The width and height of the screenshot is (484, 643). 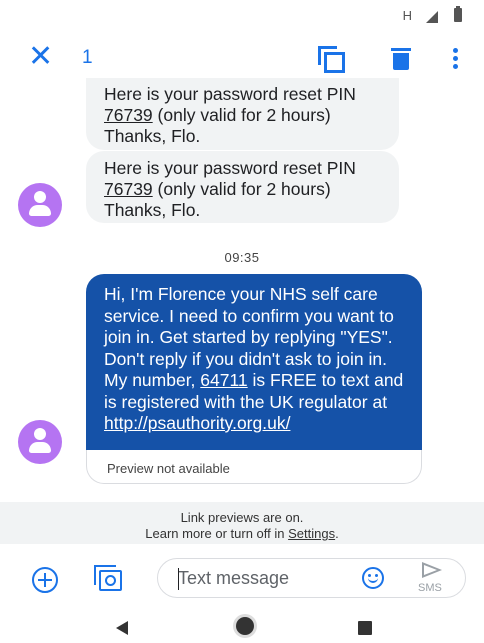 I want to click on message-input, so click(x=258, y=578).